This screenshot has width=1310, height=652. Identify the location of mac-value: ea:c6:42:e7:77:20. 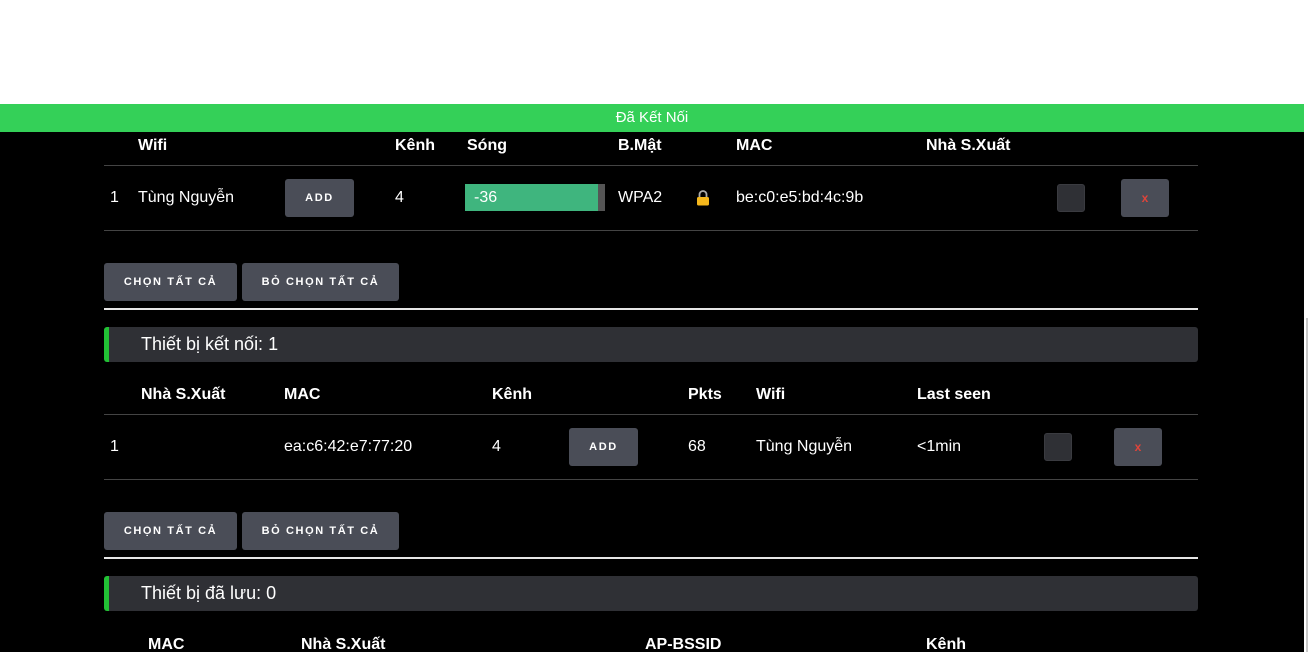
(348, 446).